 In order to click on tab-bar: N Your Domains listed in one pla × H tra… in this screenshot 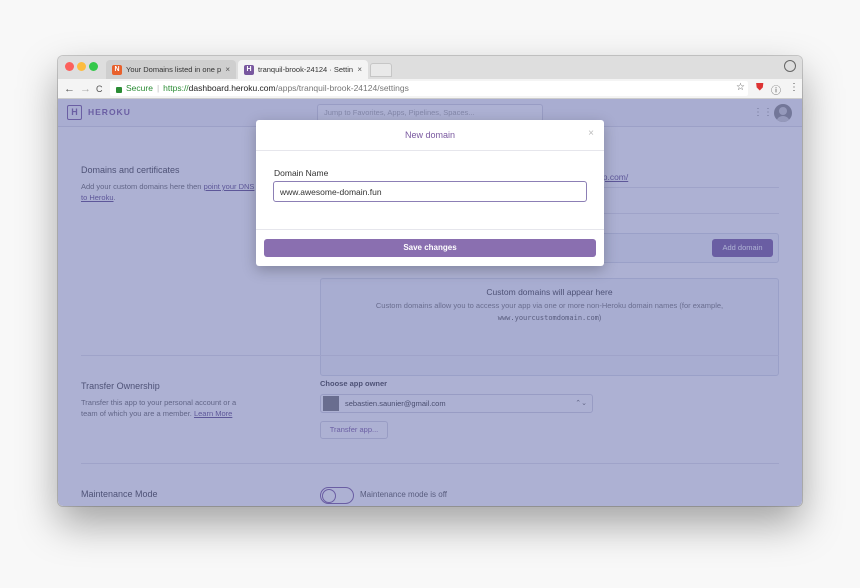, I will do `click(430, 67)`.